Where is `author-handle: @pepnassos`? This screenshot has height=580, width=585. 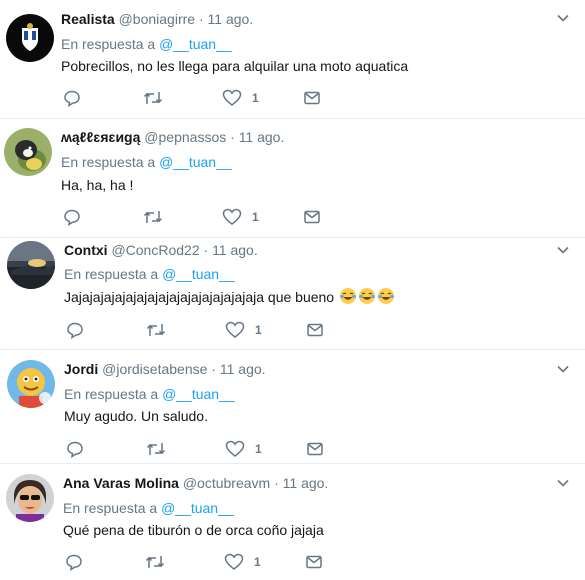
author-handle: @pepnassos is located at coordinates (185, 137).